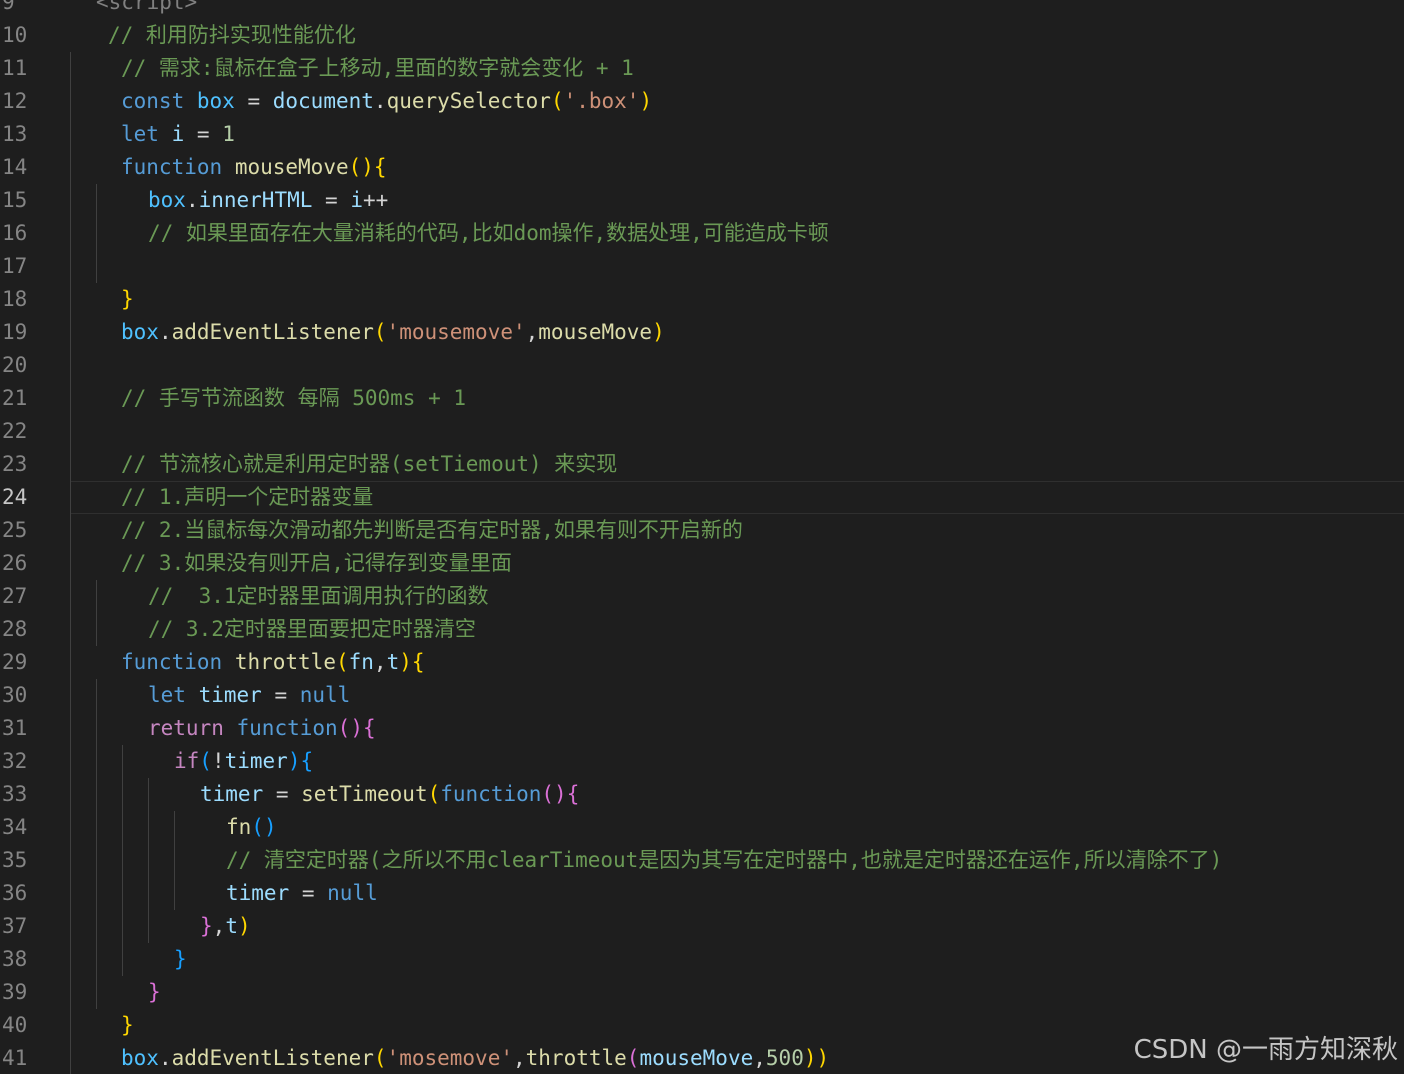 This screenshot has width=1404, height=1074. Describe the element at coordinates (393, 662) in the screenshot. I see `code-token: t` at that location.